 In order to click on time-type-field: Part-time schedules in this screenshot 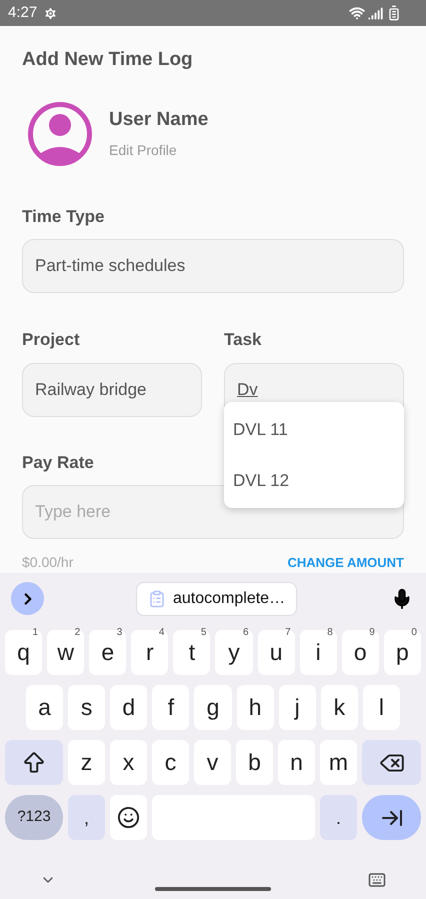, I will do `click(213, 266)`.